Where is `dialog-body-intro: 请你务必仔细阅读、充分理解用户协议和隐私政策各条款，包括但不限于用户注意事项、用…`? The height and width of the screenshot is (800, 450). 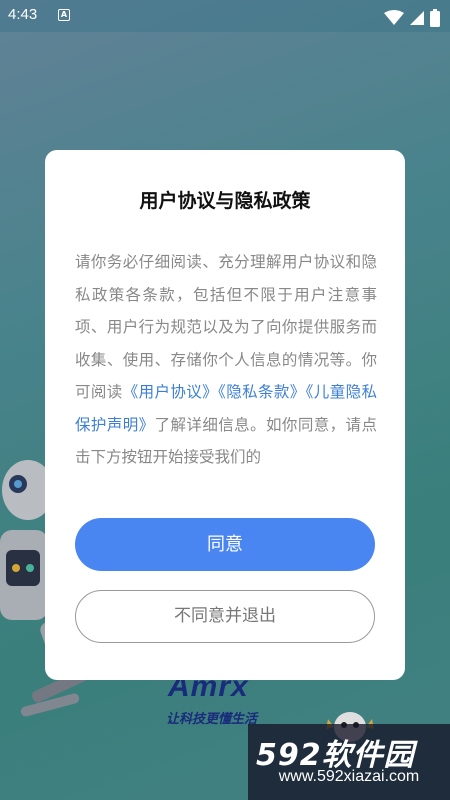
dialog-body-intro: 请你务必仔细阅读、充分理解用户协议和隐私政策各条款，包括但不限于用户注意事项、用… is located at coordinates (226, 327).